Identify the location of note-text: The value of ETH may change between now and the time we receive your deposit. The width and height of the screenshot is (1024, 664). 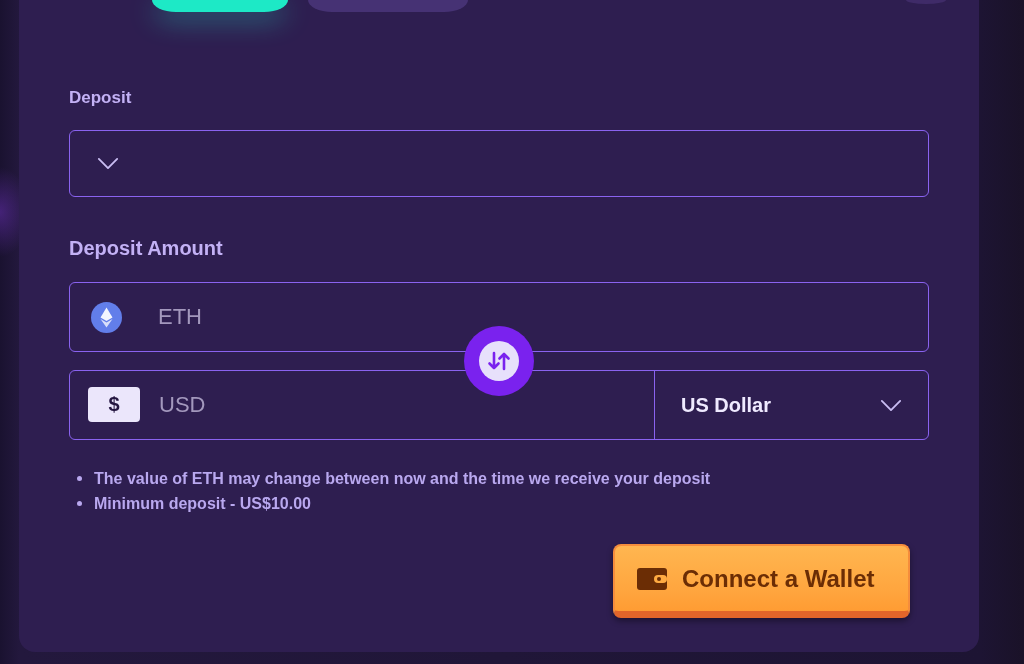
(402, 478).